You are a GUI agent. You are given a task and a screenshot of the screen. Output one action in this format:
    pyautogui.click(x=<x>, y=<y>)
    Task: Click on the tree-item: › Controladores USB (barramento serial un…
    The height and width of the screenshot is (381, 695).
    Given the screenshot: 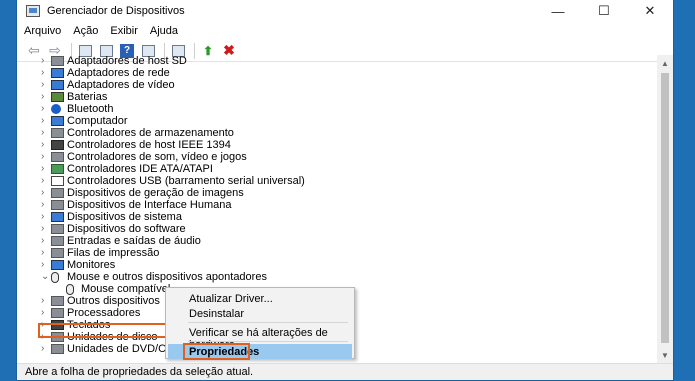 What is the action you would take?
    pyautogui.click(x=338, y=181)
    